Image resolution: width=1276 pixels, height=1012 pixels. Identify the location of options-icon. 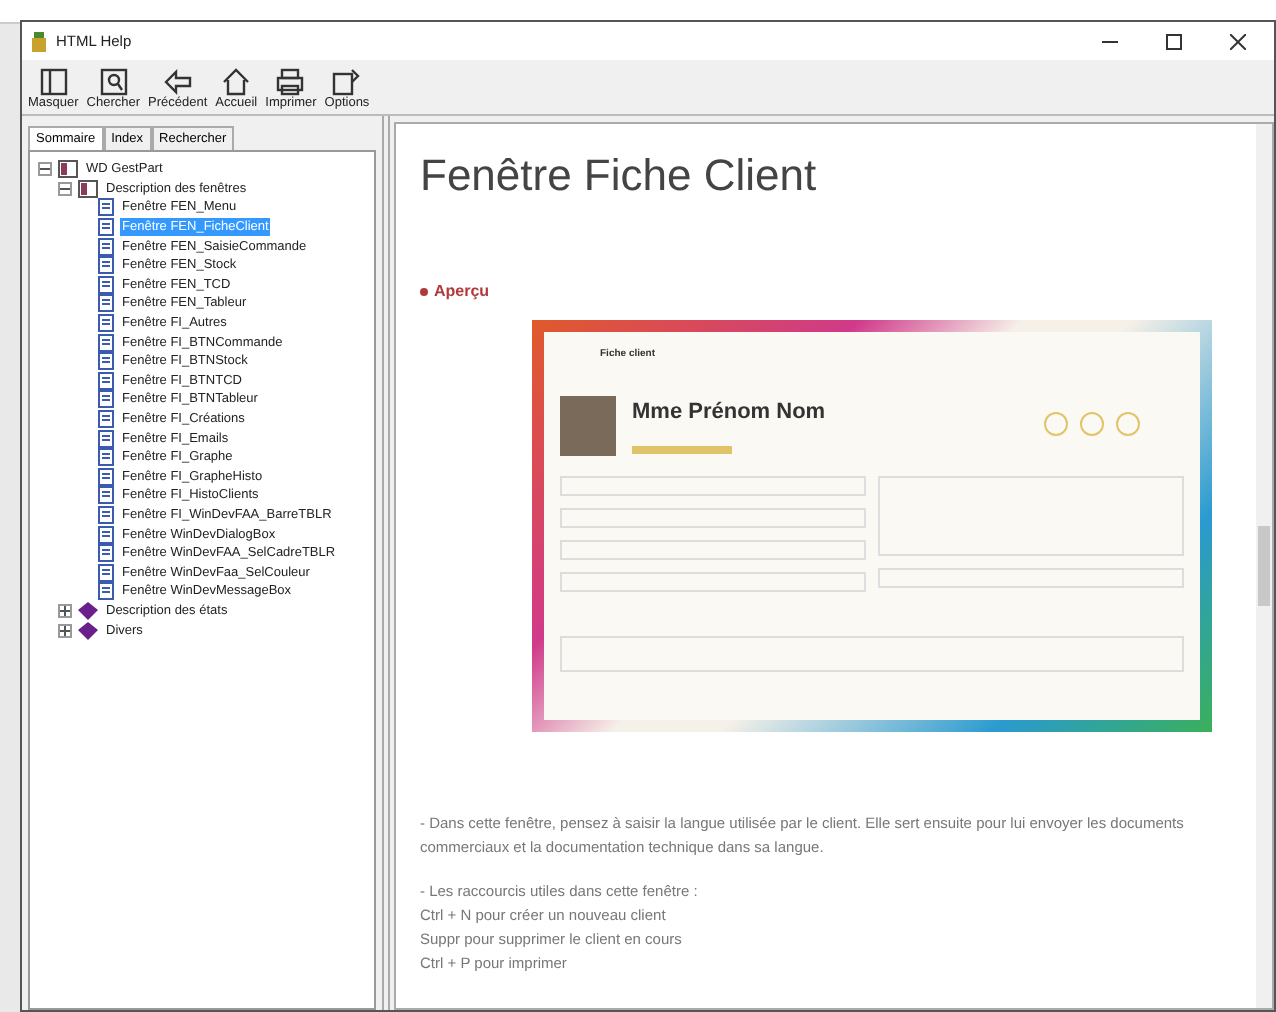
(346, 82).